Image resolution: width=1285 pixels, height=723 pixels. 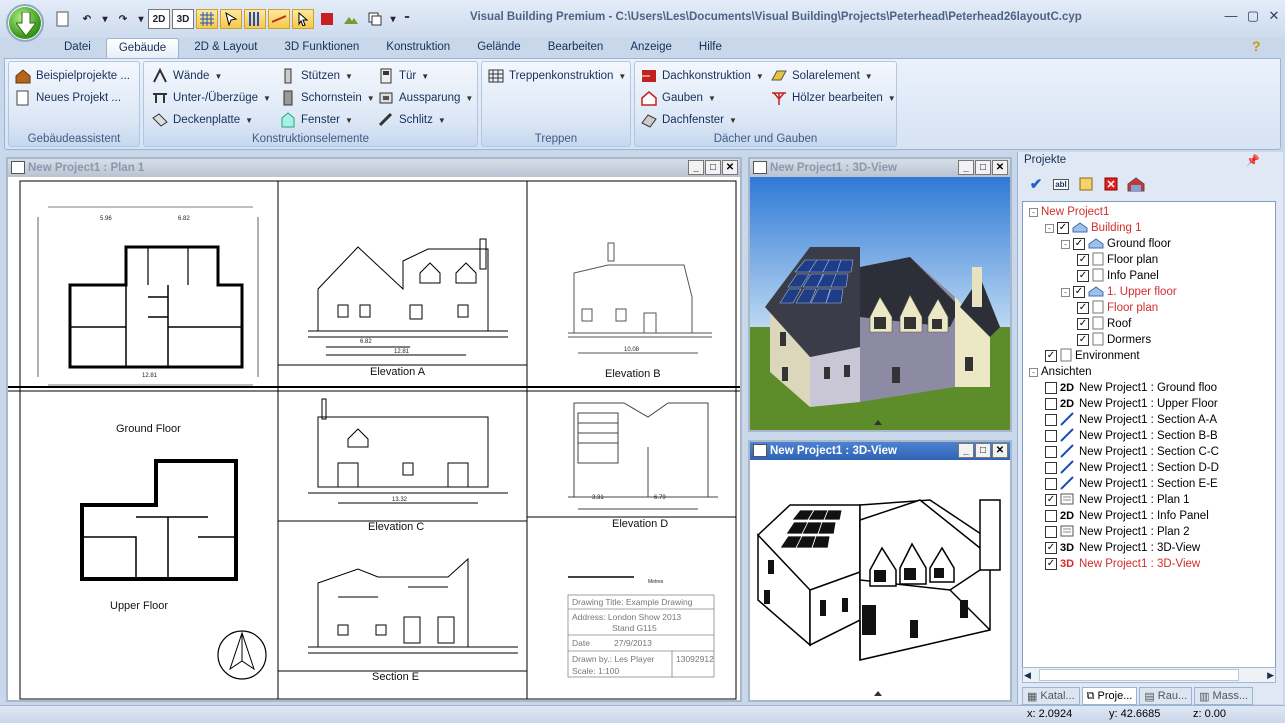 I want to click on pointer-icon, so click(x=303, y=19).